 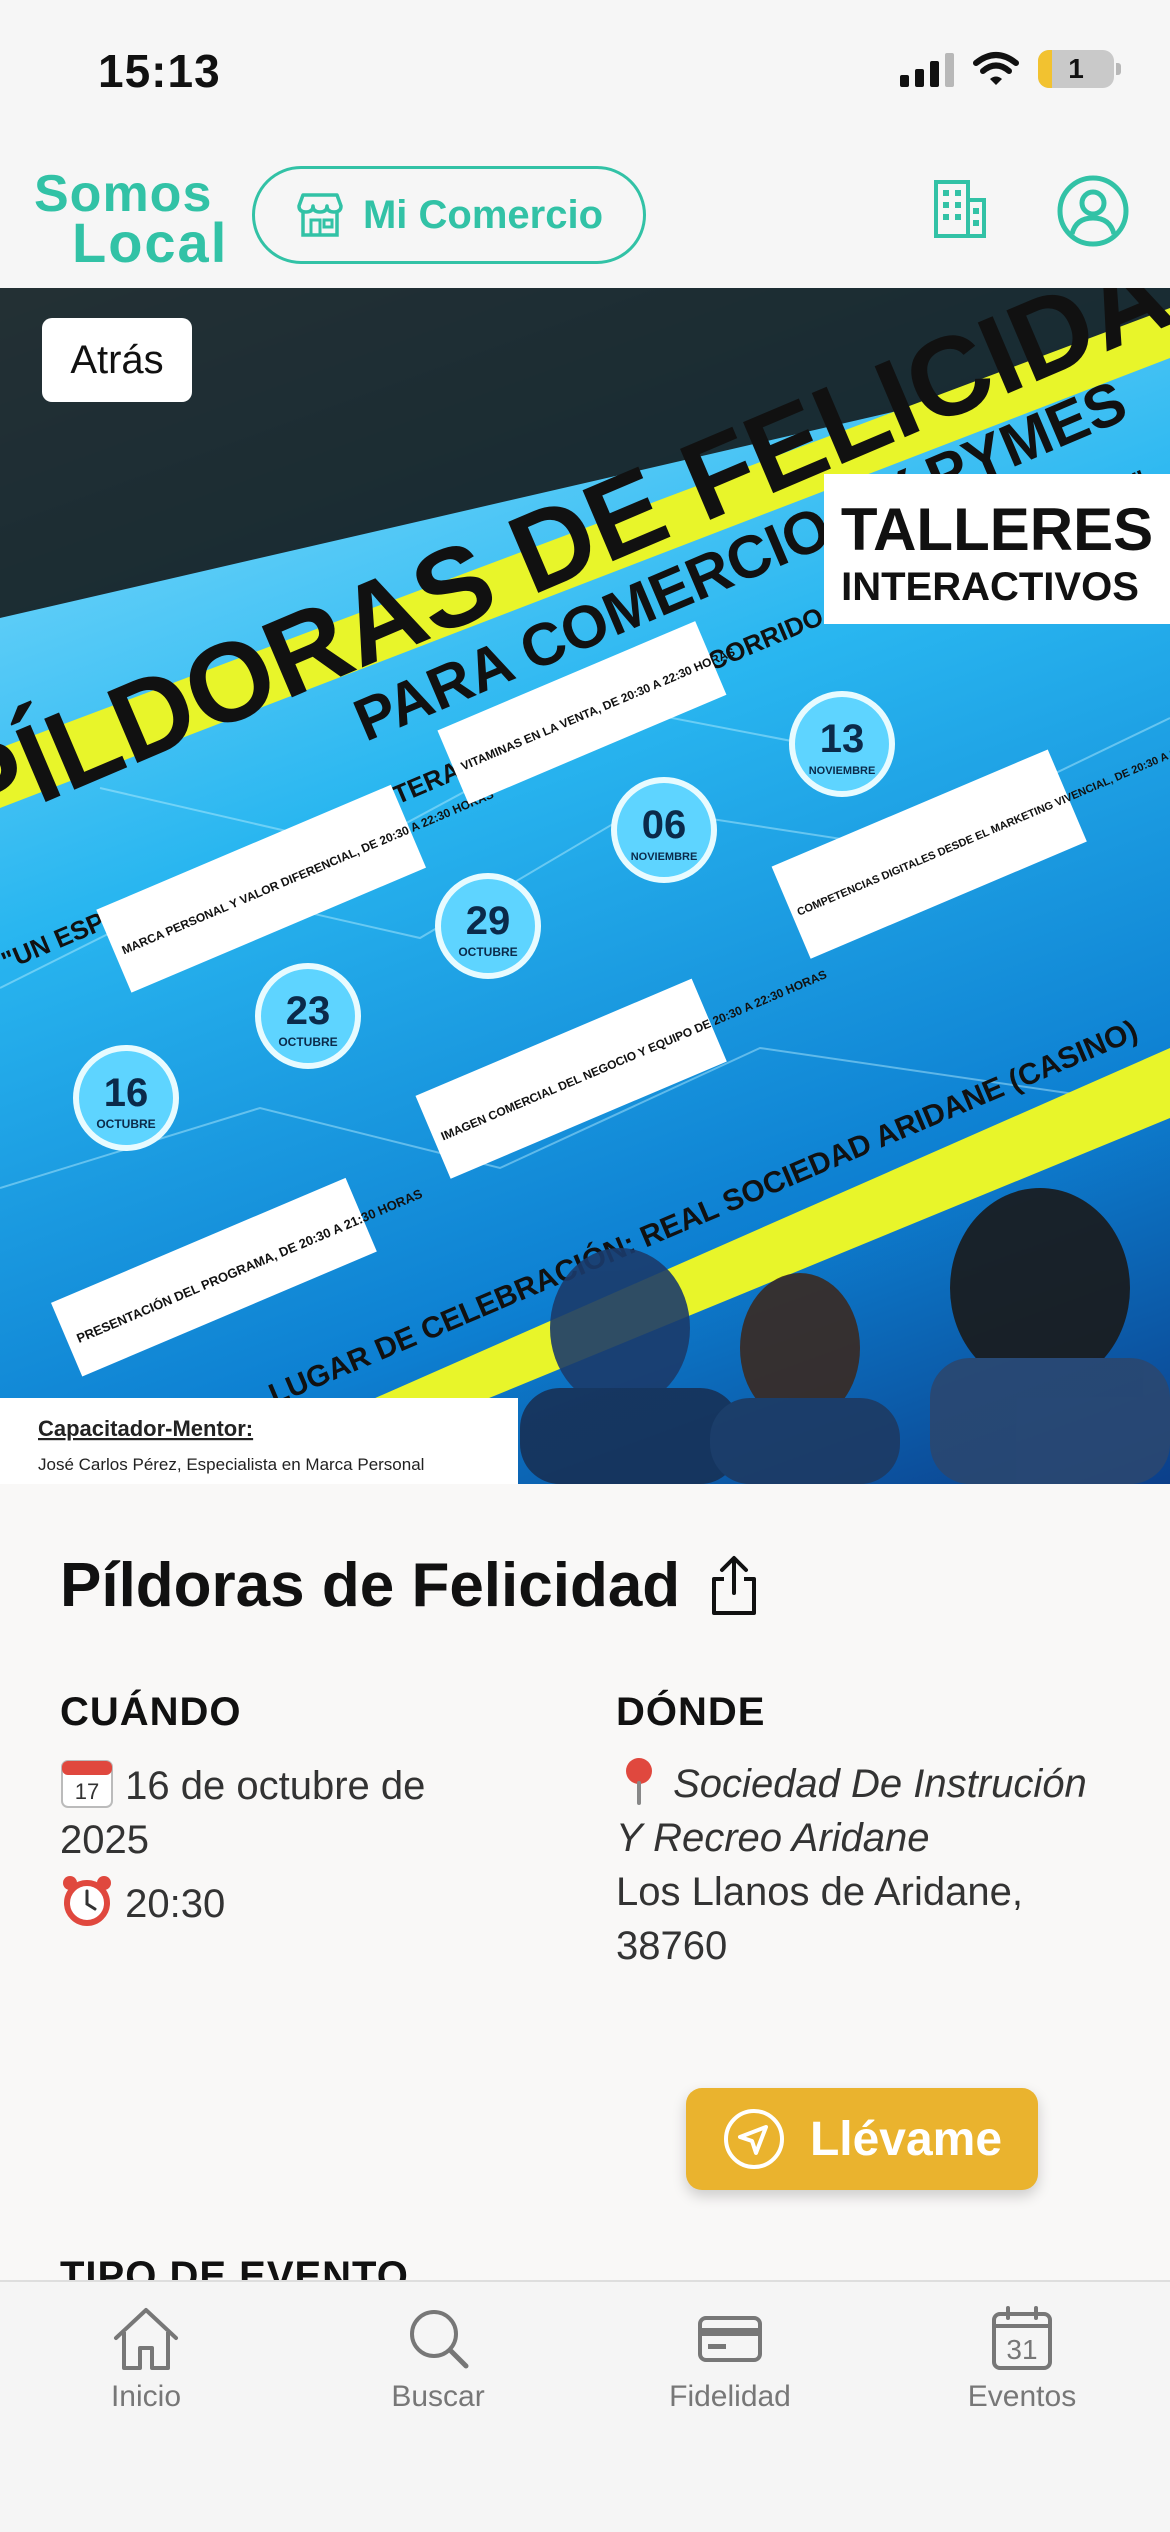 What do you see at coordinates (146, 2396) in the screenshot?
I see `tab-label: Inicio` at bounding box center [146, 2396].